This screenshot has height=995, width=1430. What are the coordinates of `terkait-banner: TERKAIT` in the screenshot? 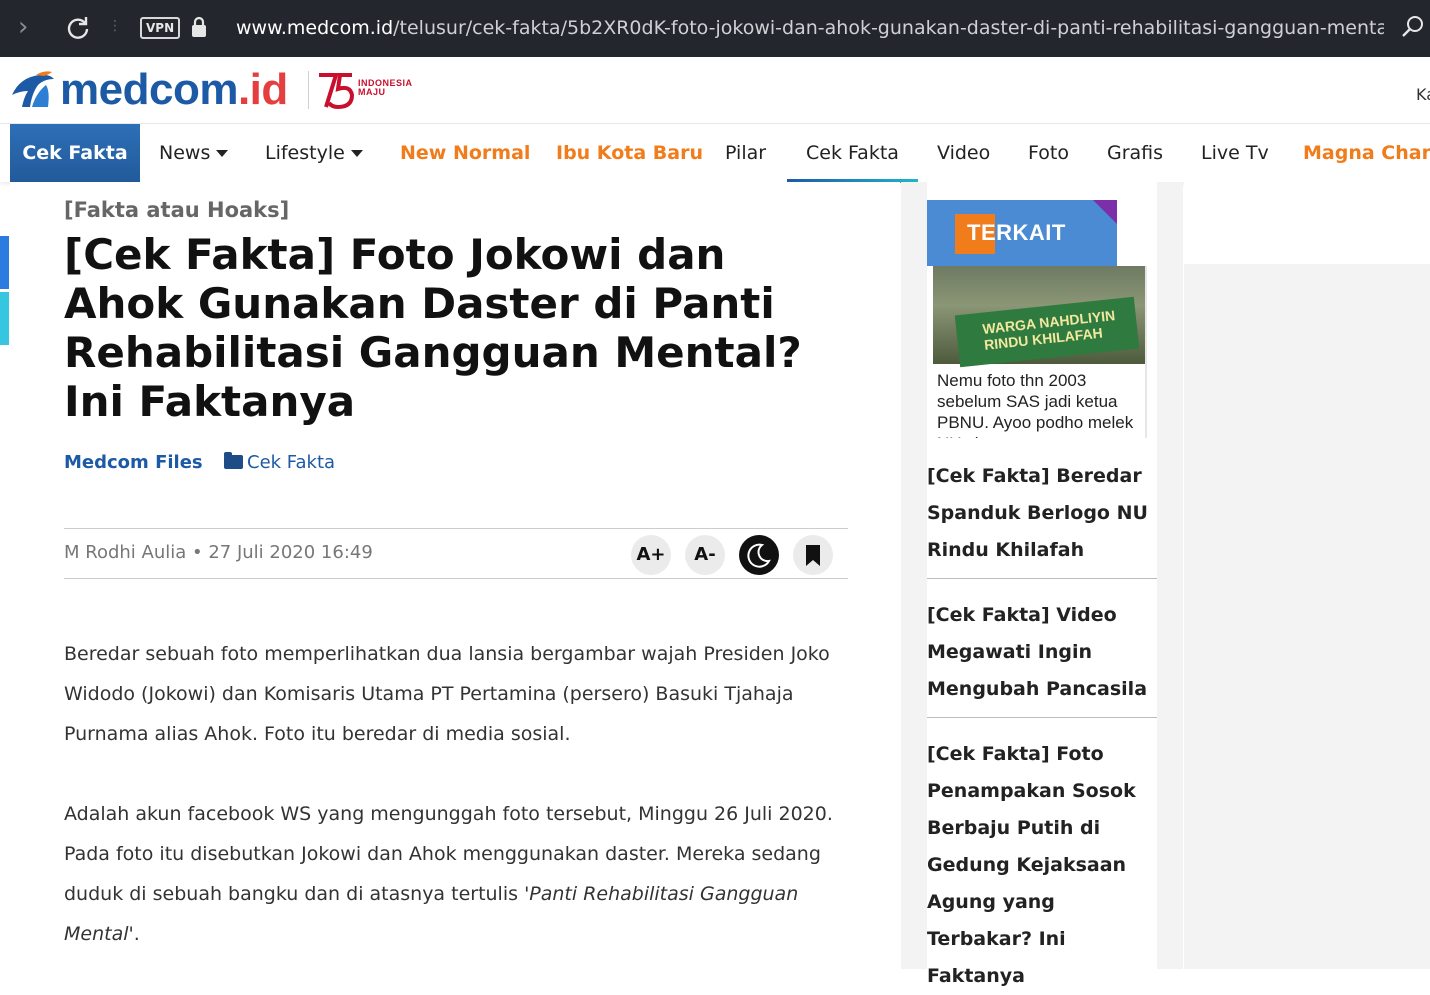 It's located at (1022, 233).